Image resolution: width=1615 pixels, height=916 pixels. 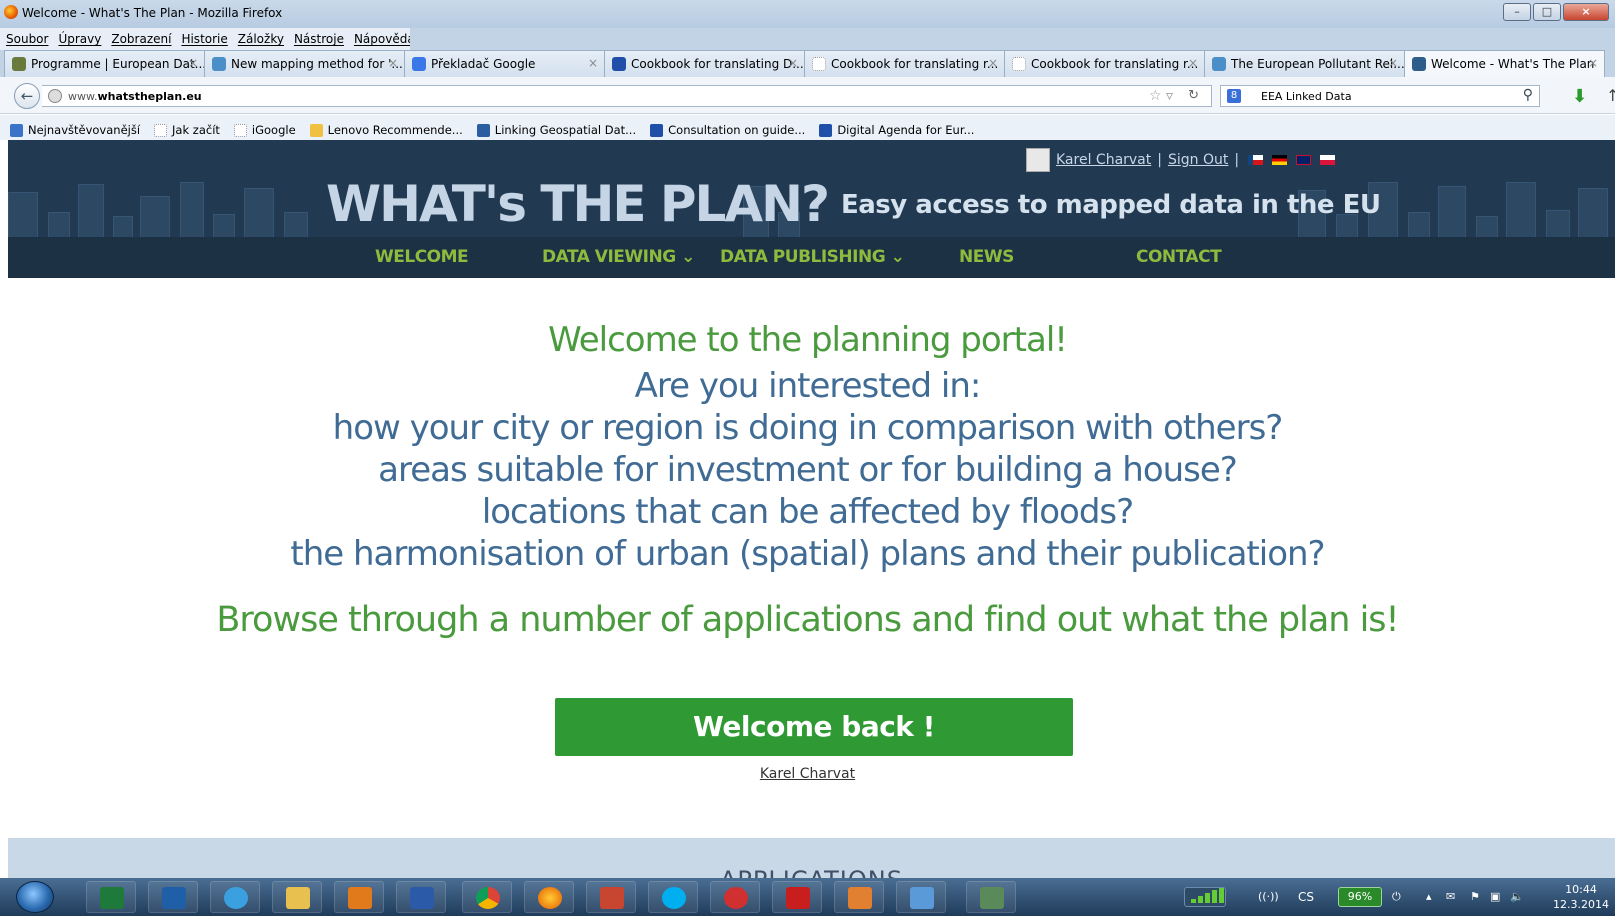 What do you see at coordinates (422, 257) in the screenshot?
I see `nav-welcome: WELCOME` at bounding box center [422, 257].